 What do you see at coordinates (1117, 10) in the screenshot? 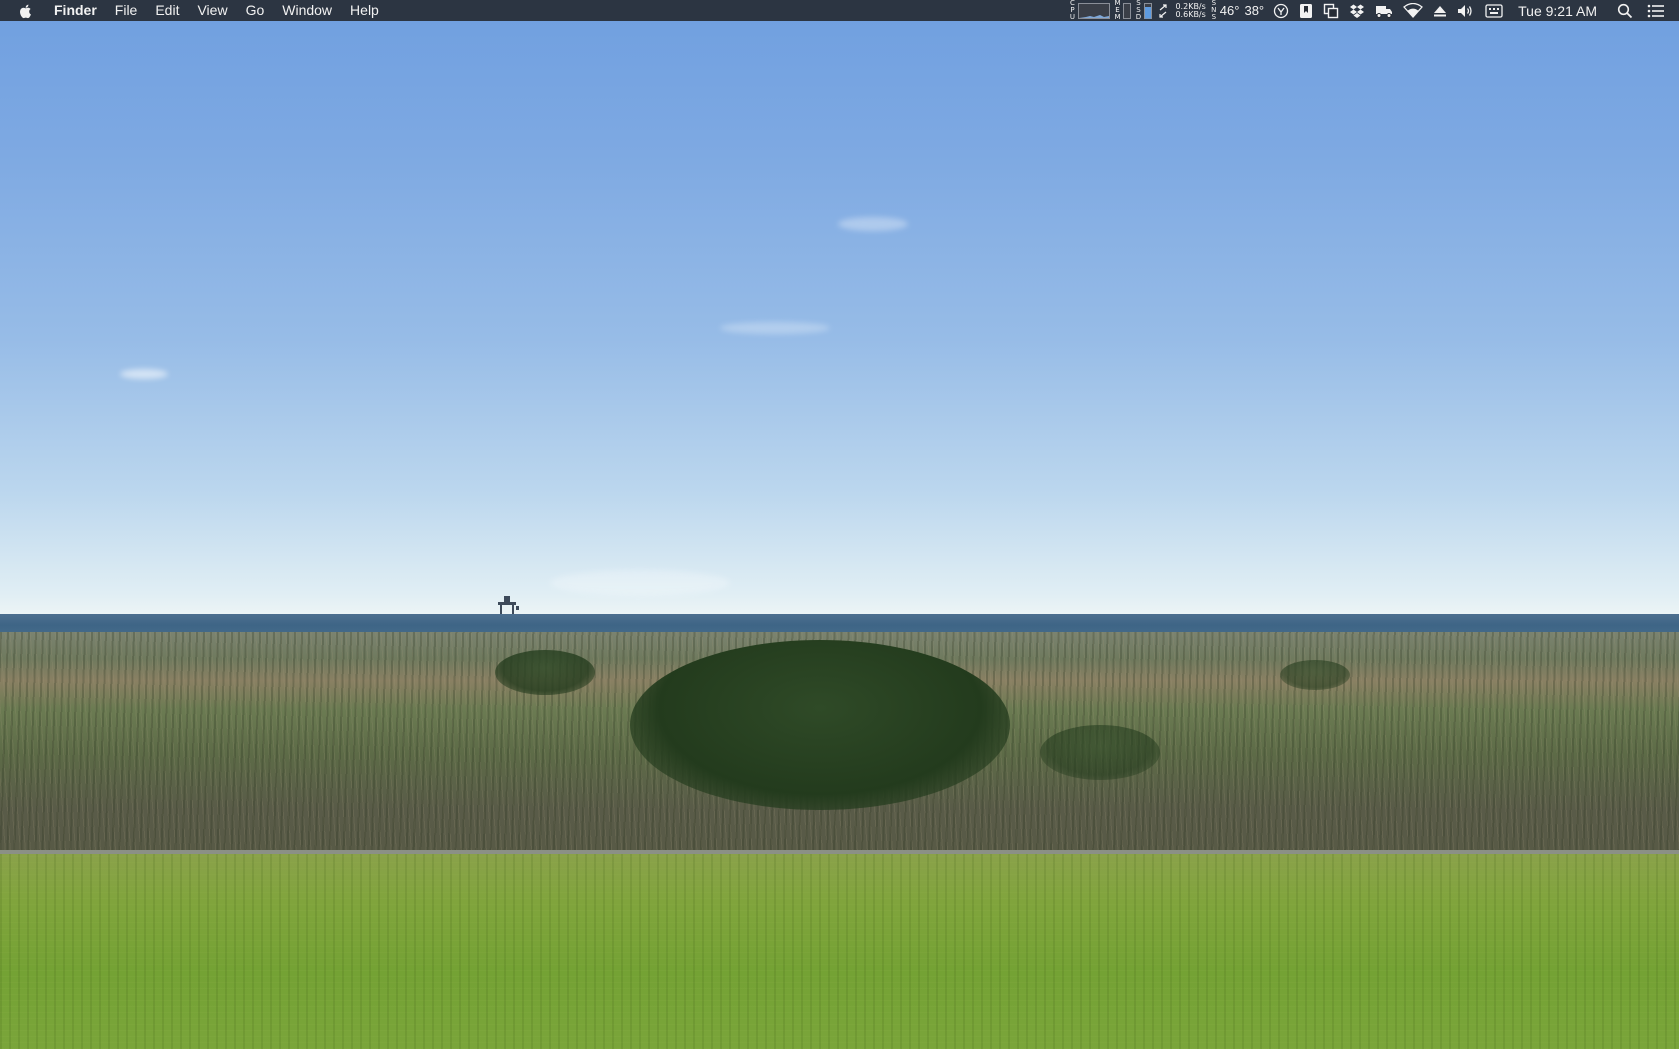
I see `mem-label: MEM` at bounding box center [1117, 10].